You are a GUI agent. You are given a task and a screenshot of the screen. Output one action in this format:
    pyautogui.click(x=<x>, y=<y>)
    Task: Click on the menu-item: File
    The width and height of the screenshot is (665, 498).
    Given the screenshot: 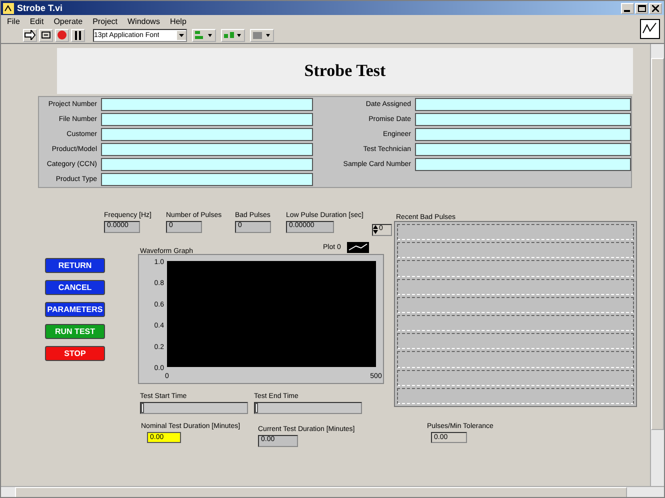 What is the action you would take?
    pyautogui.click(x=13, y=21)
    